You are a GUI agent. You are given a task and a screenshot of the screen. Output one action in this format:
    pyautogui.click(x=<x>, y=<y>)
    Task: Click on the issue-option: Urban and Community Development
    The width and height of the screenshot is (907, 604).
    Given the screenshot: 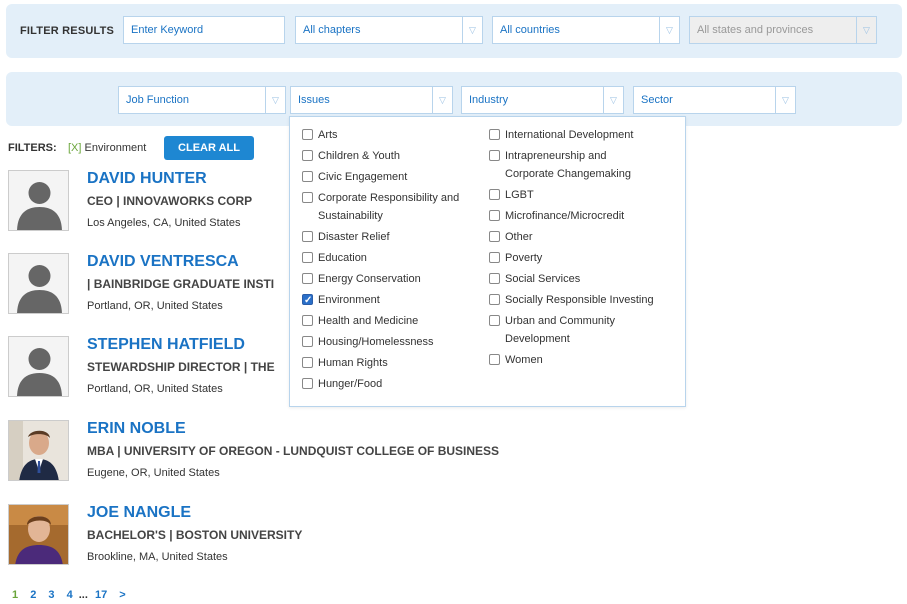 What is the action you would take?
    pyautogui.click(x=584, y=330)
    